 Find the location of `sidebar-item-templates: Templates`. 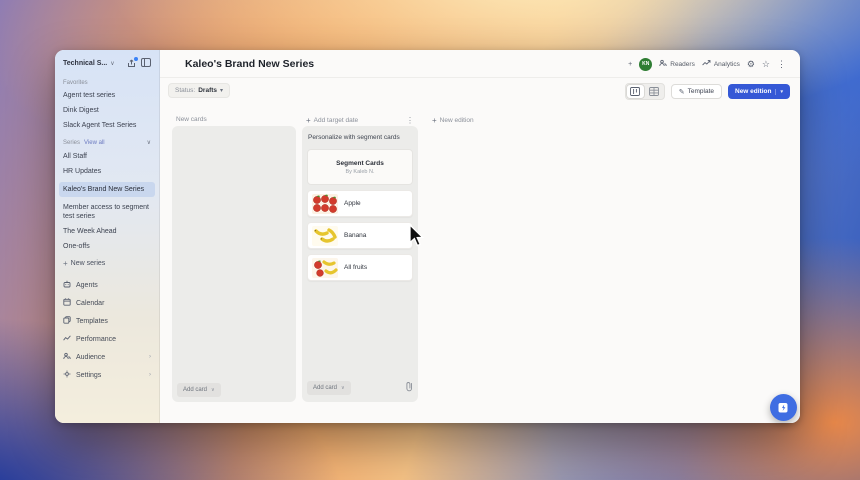

sidebar-item-templates: Templates is located at coordinates (107, 321).